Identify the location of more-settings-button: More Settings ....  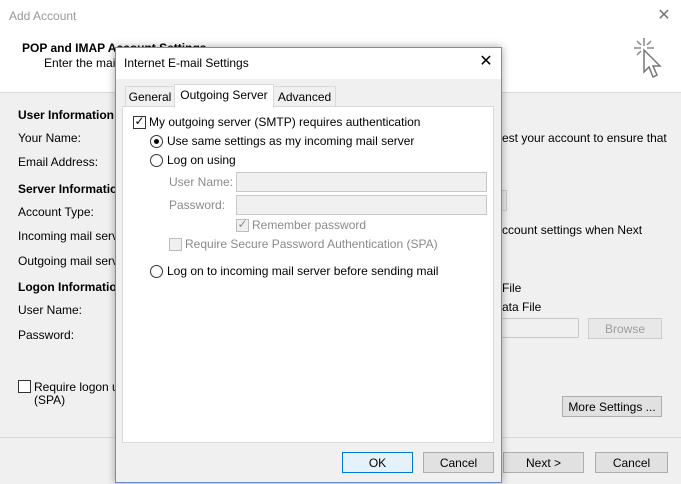
(612, 406).